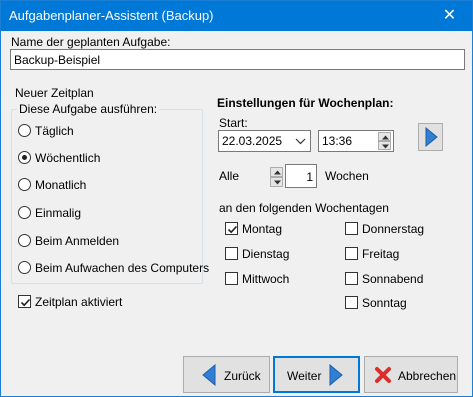  I want to click on every-label: Alle, so click(229, 176).